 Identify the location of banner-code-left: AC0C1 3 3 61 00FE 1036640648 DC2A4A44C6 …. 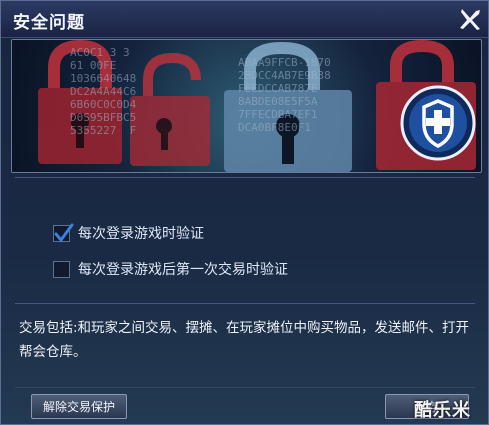
(103, 91).